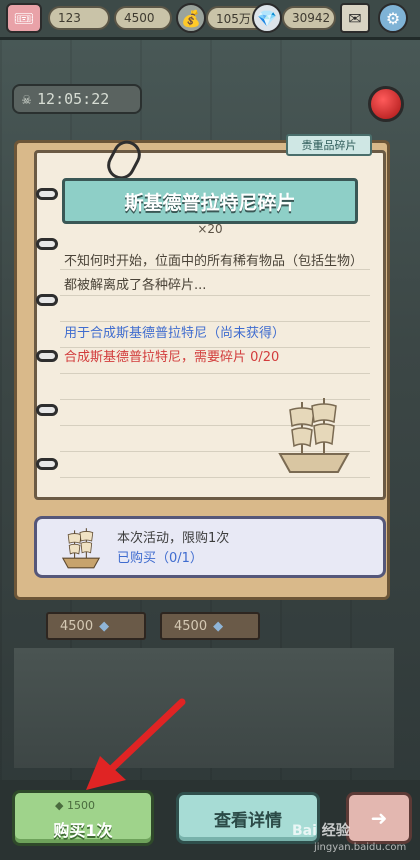 Image resolution: width=420 pixels, height=860 pixels. Describe the element at coordinates (314, 435) in the screenshot. I see `ship-icon` at that location.